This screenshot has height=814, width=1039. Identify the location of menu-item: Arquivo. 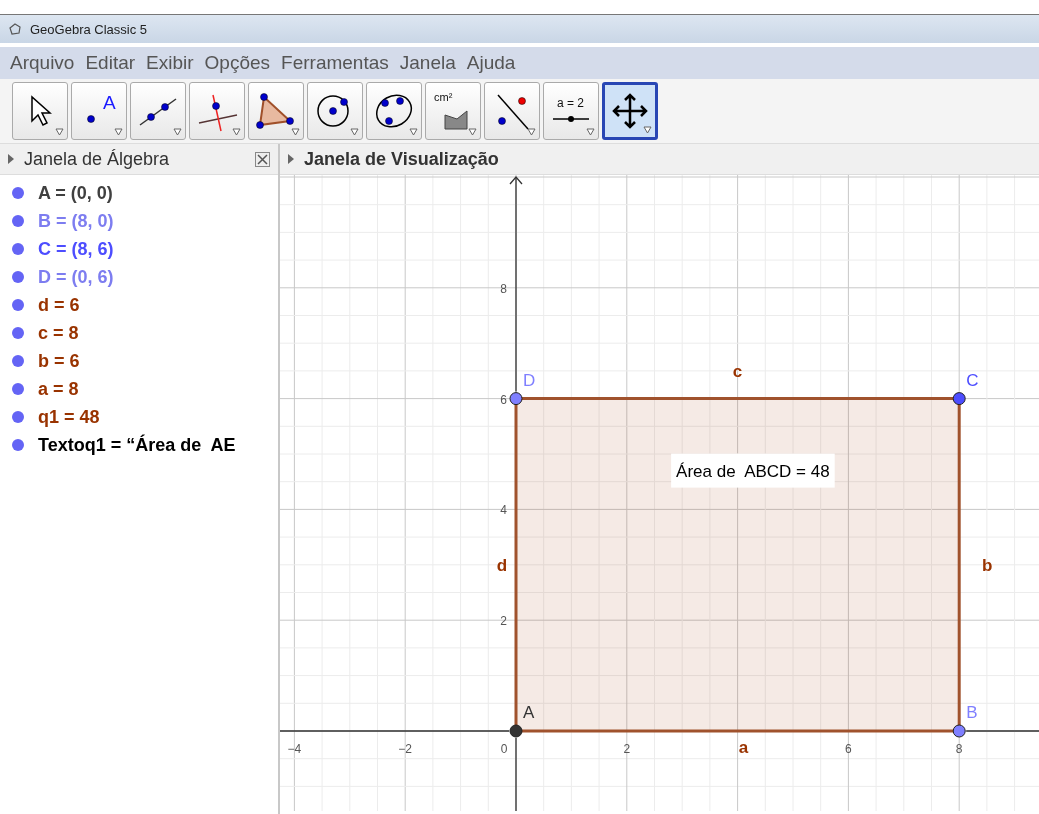
(42, 63).